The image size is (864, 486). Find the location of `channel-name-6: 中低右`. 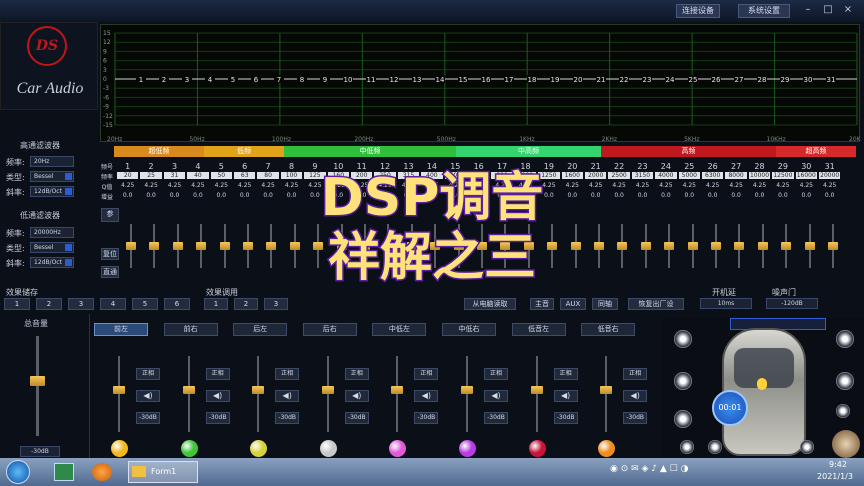

channel-name-6: 中低右 is located at coordinates (469, 329).